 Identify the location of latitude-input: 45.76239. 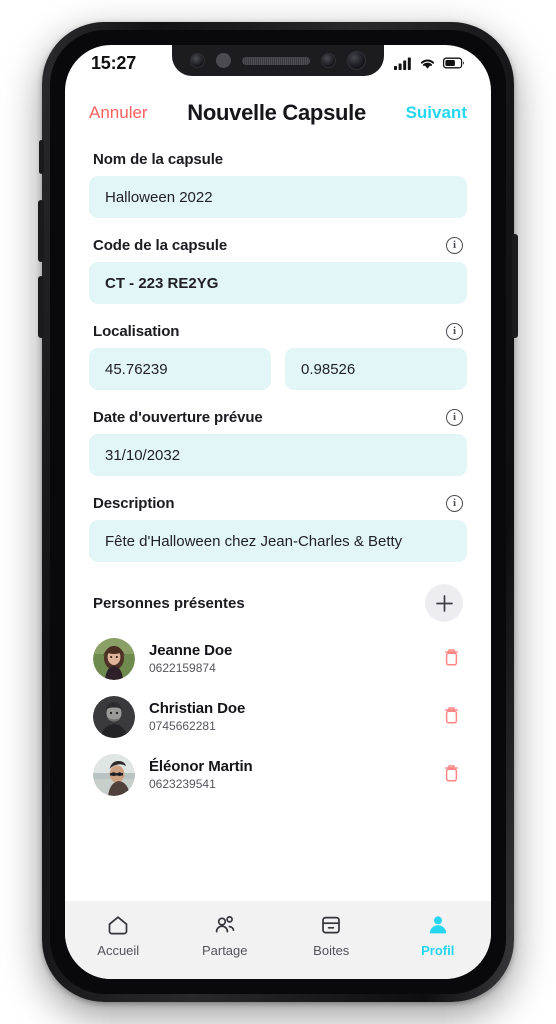
(180, 369).